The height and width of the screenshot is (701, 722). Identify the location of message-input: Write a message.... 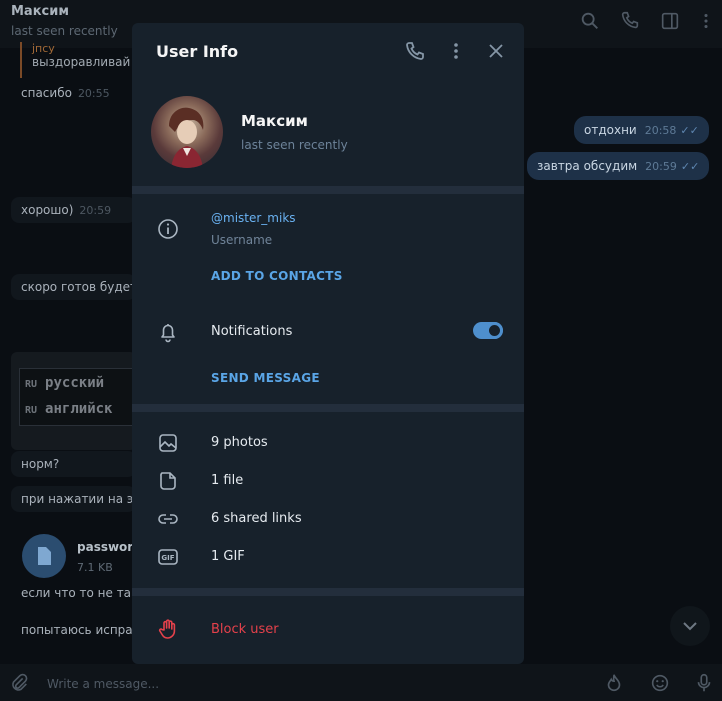
(103, 684).